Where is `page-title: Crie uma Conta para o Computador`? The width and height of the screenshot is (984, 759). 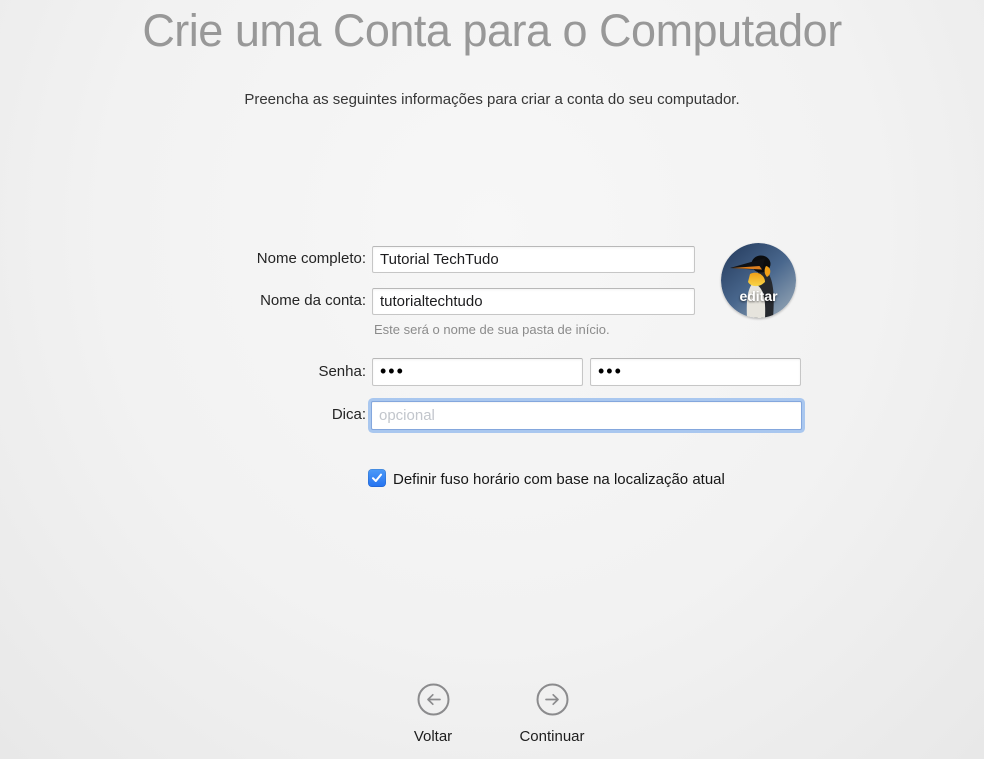
page-title: Crie uma Conta para o Computador is located at coordinates (492, 30).